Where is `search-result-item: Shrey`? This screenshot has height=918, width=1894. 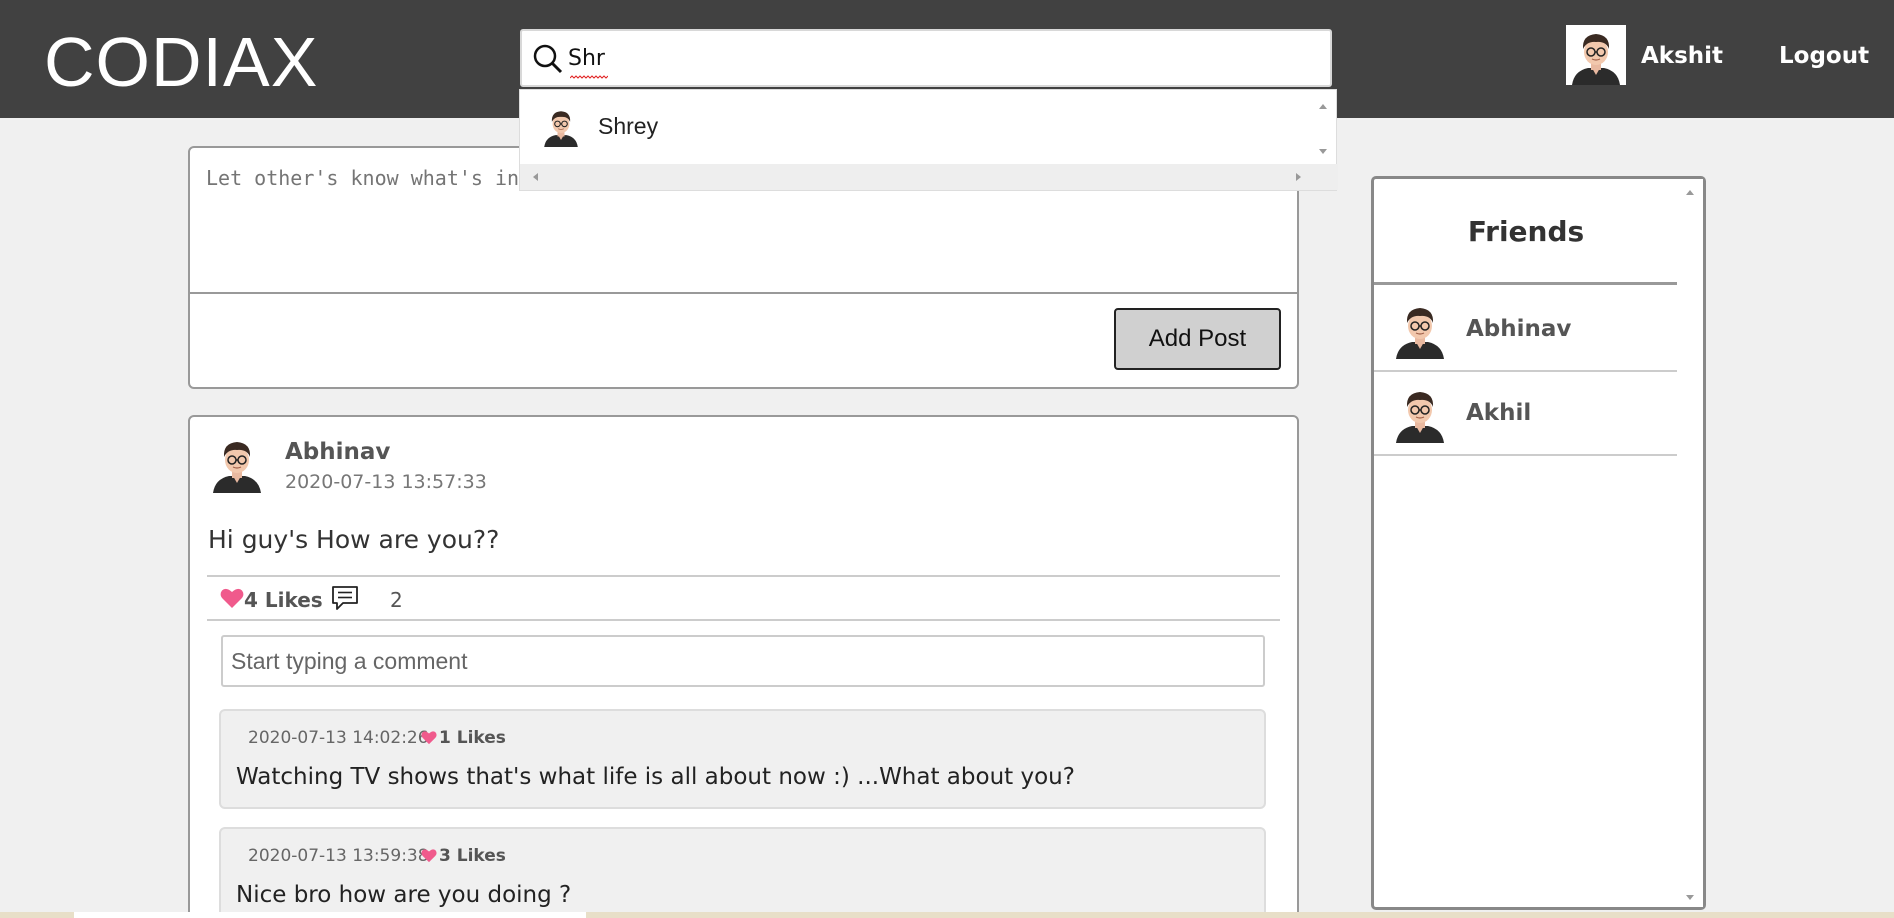
search-result-item: Shrey is located at coordinates (599, 126).